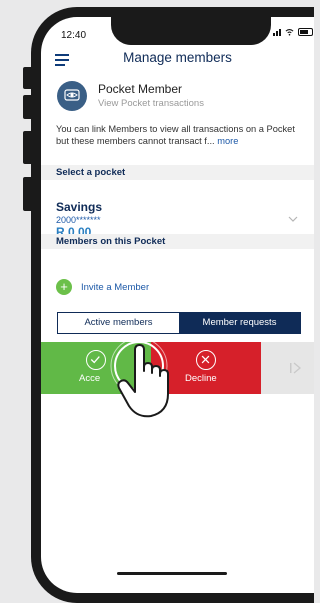 This screenshot has height=603, width=320. I want to click on pocket-eye-icon, so click(72, 96).